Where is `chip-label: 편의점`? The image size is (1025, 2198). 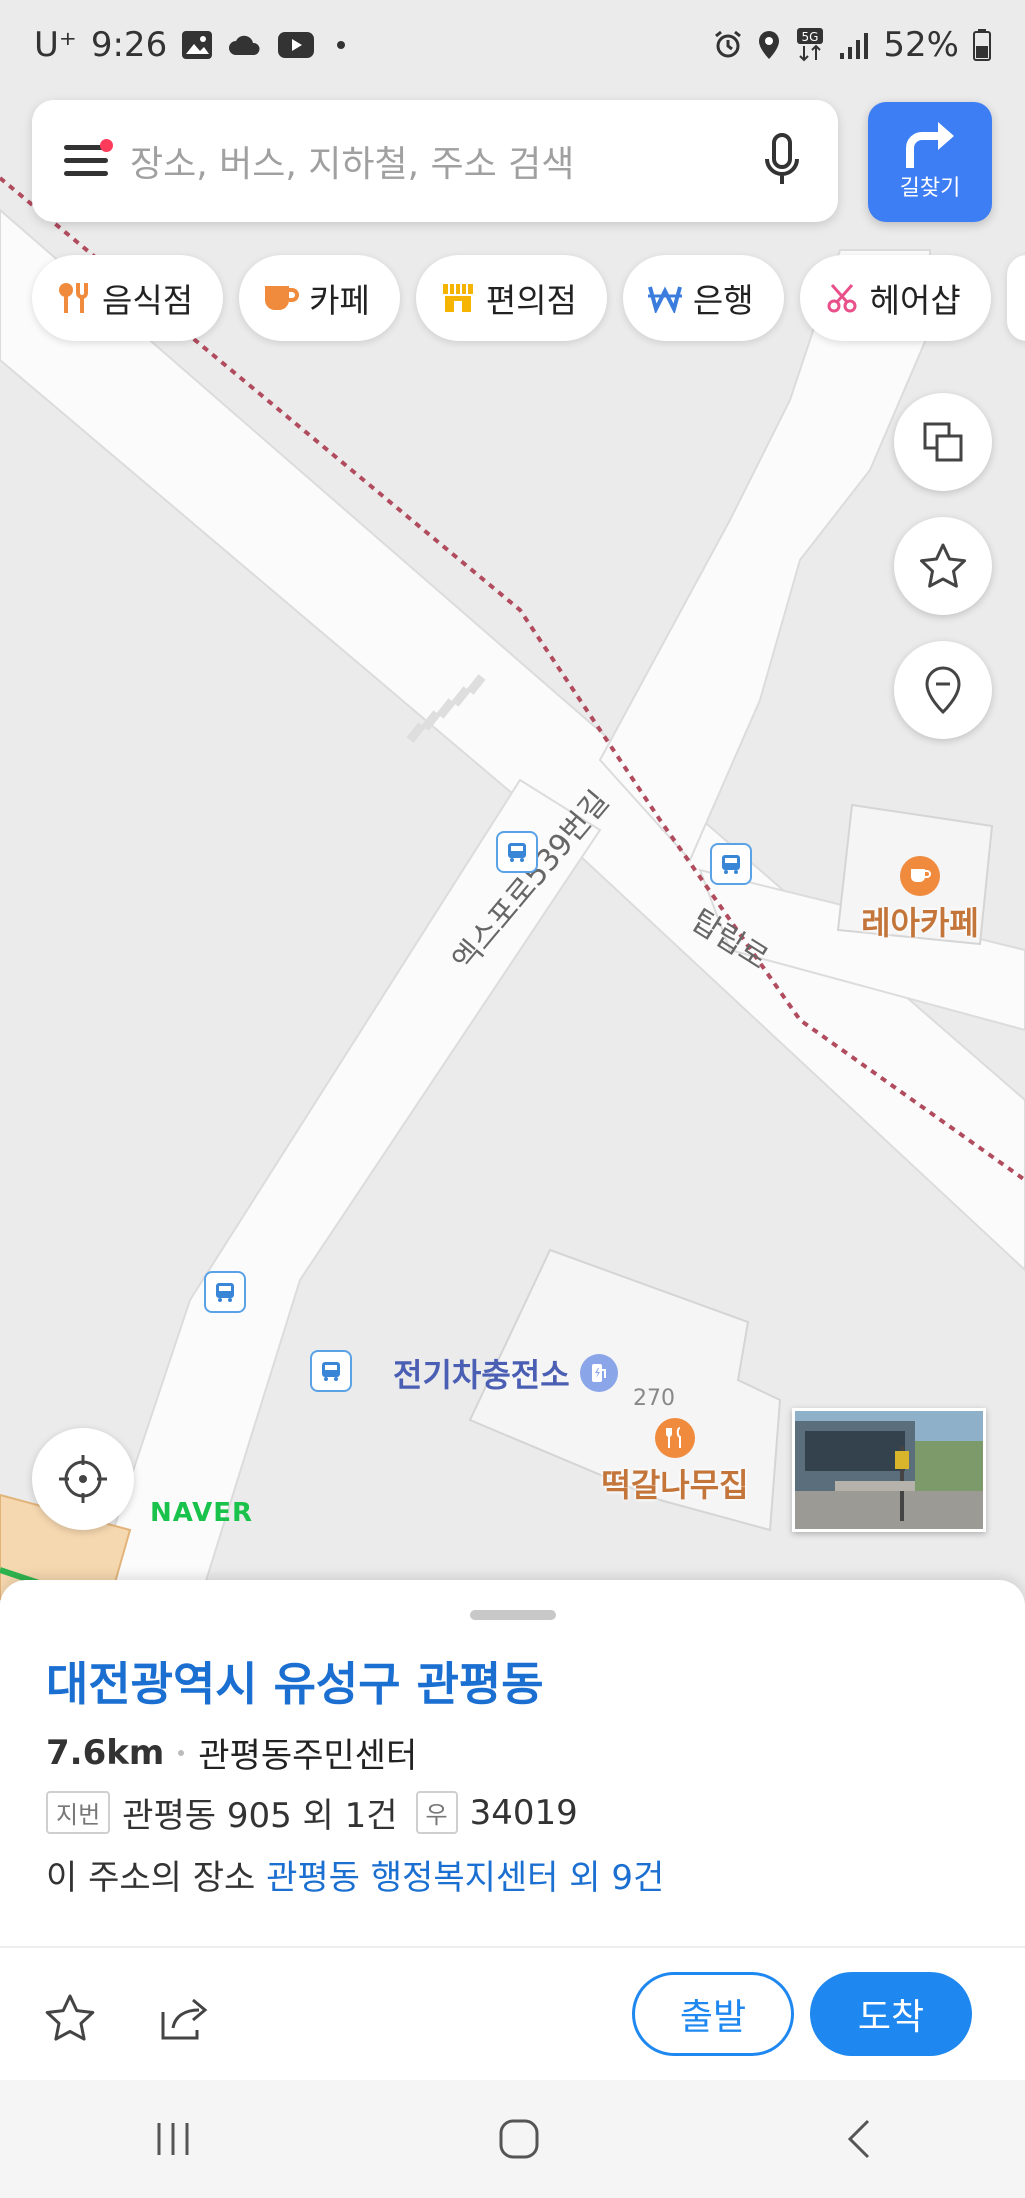 chip-label: 편의점 is located at coordinates (531, 300).